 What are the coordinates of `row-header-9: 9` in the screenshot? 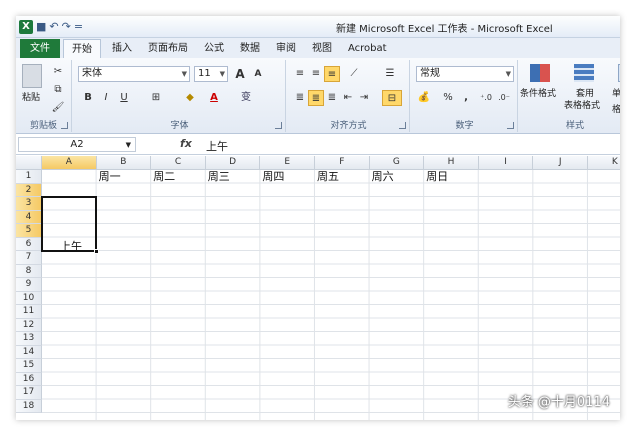 It's located at (29, 285).